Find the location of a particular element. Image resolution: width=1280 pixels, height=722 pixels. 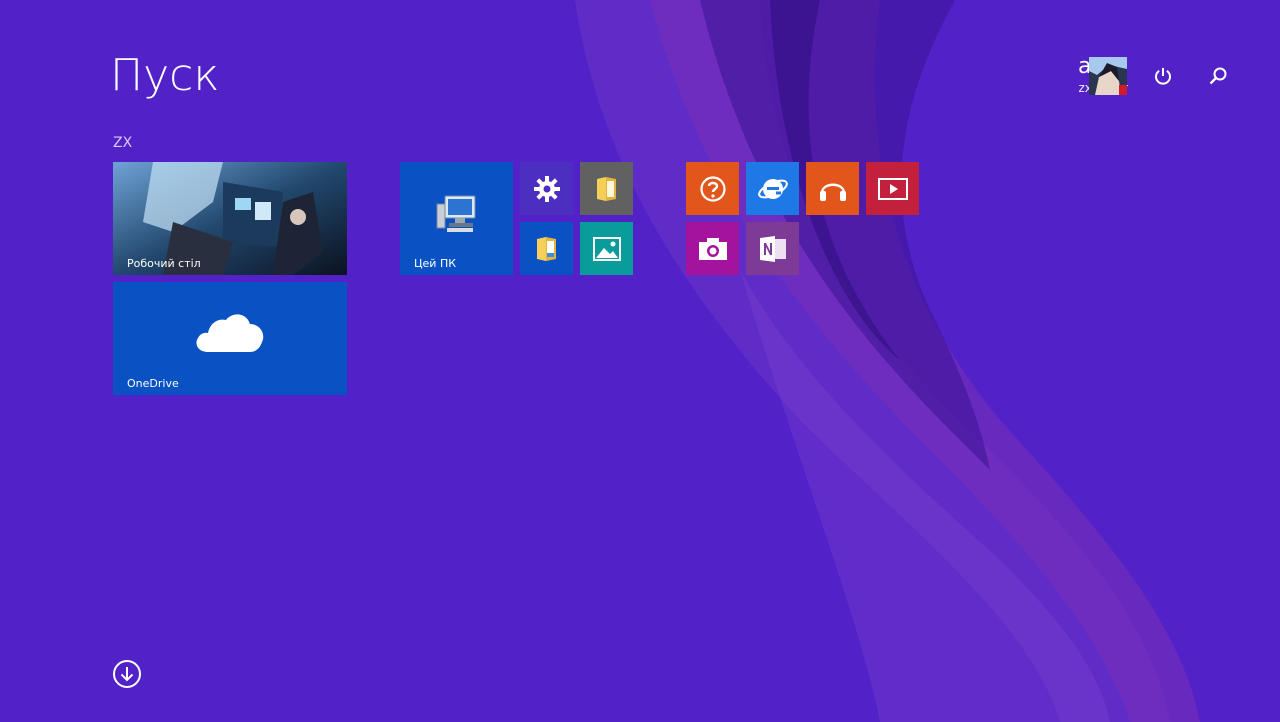

gear-icon is located at coordinates (546, 188).